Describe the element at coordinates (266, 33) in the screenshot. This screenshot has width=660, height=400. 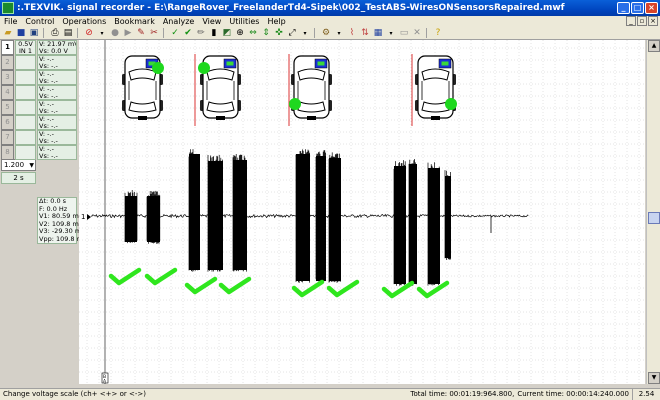
I see `cursor-vertical-icon: ⇕` at that location.